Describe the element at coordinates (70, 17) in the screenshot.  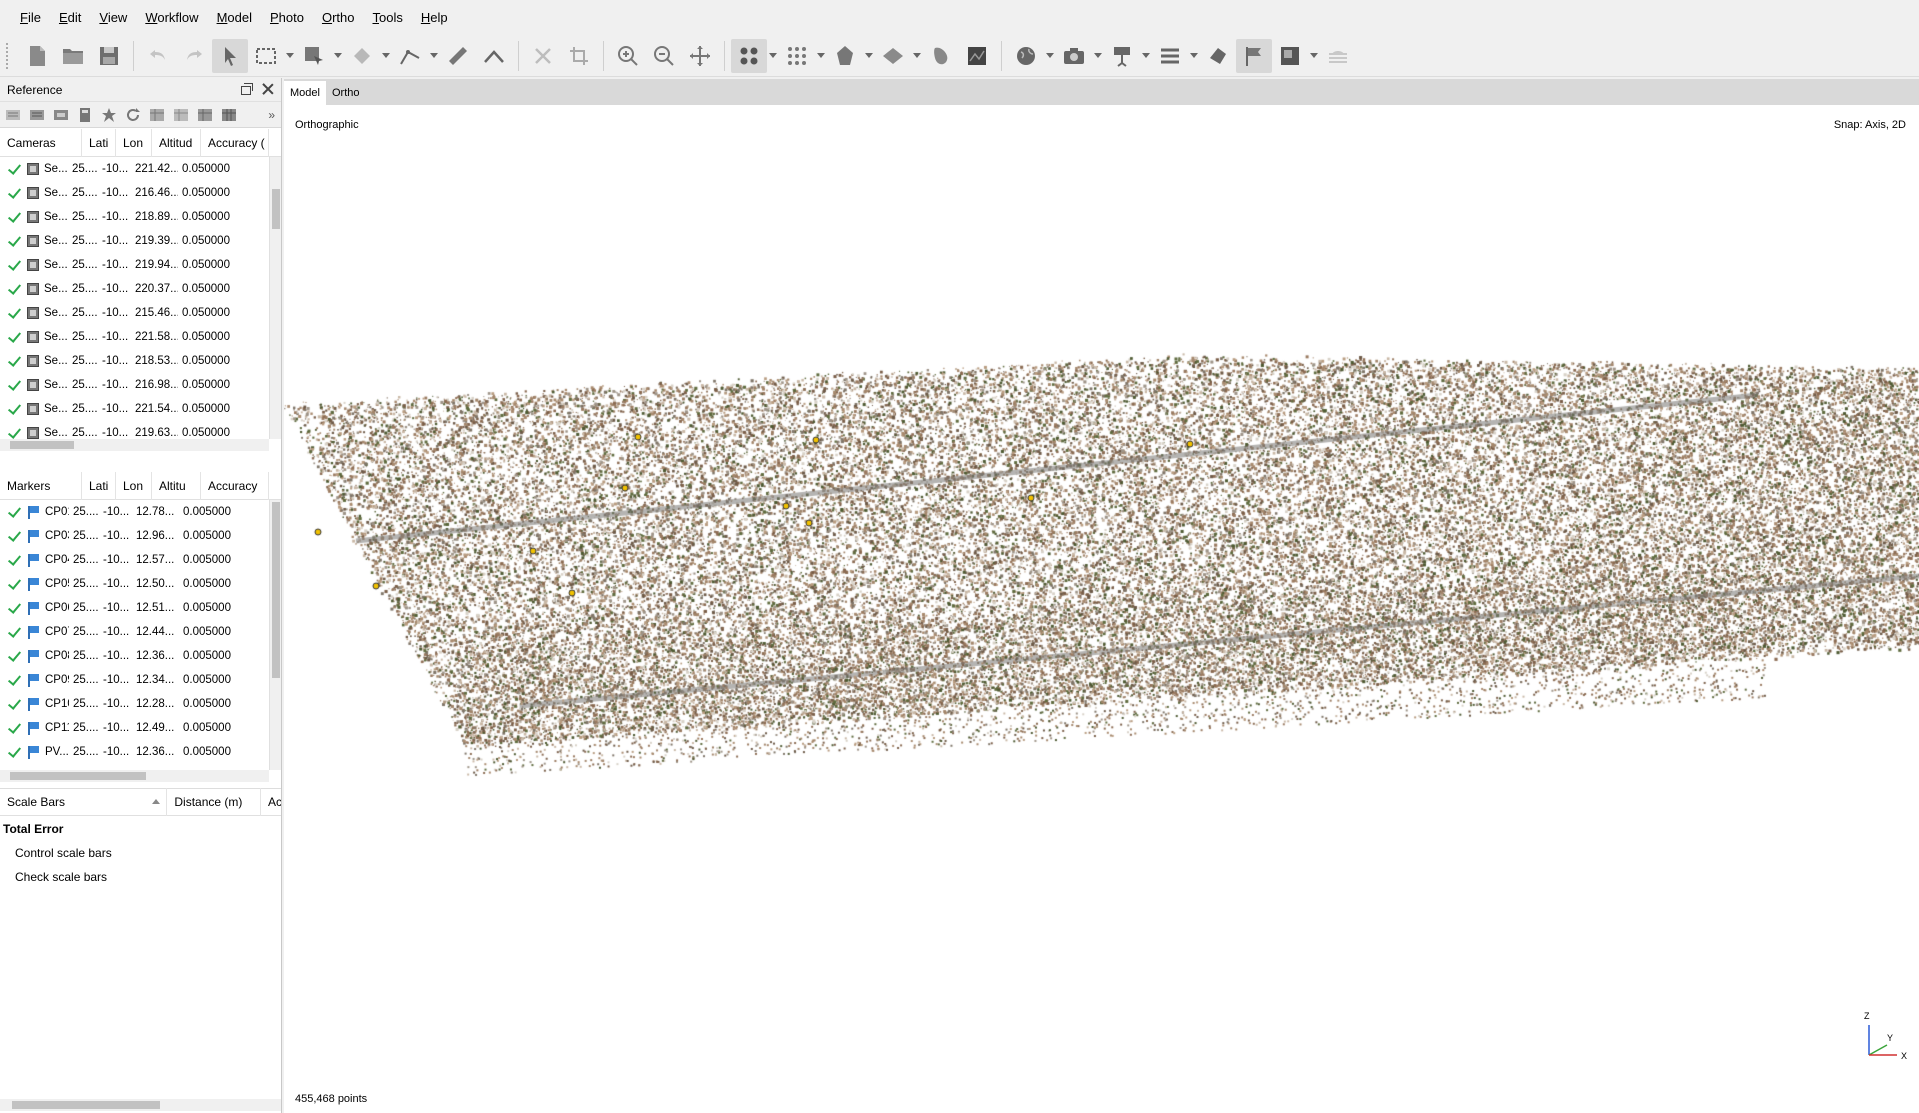
I see `menu-edit: Edit` at that location.